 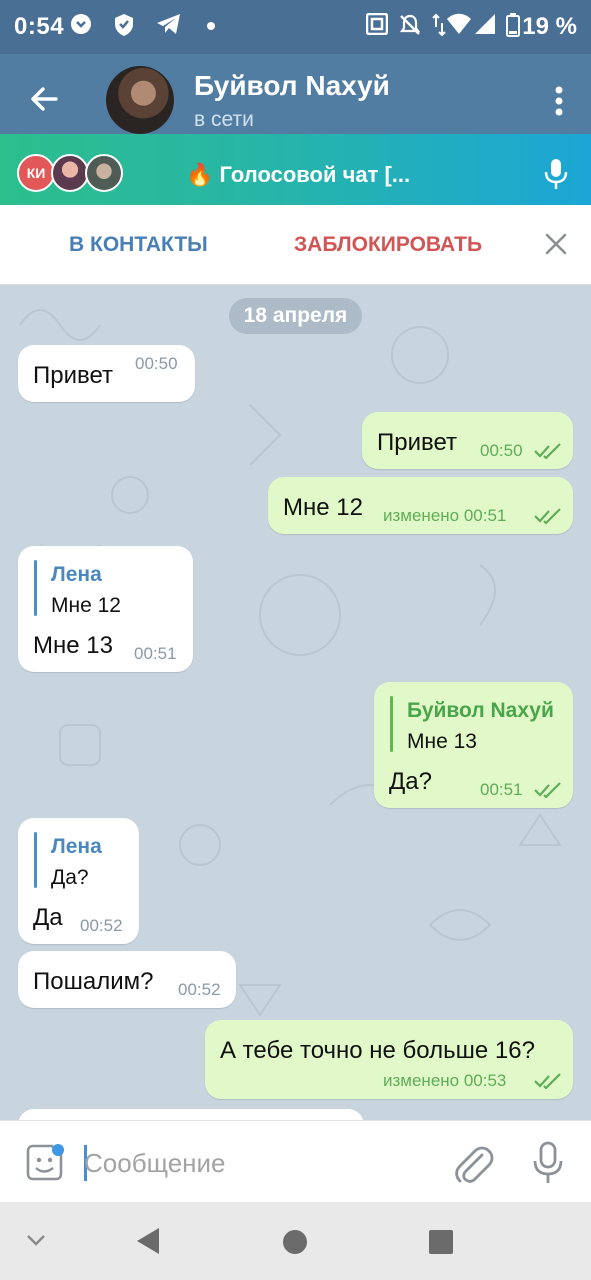 What do you see at coordinates (36, 173) in the screenshot?
I see `voice-chat-avatar: КИ` at bounding box center [36, 173].